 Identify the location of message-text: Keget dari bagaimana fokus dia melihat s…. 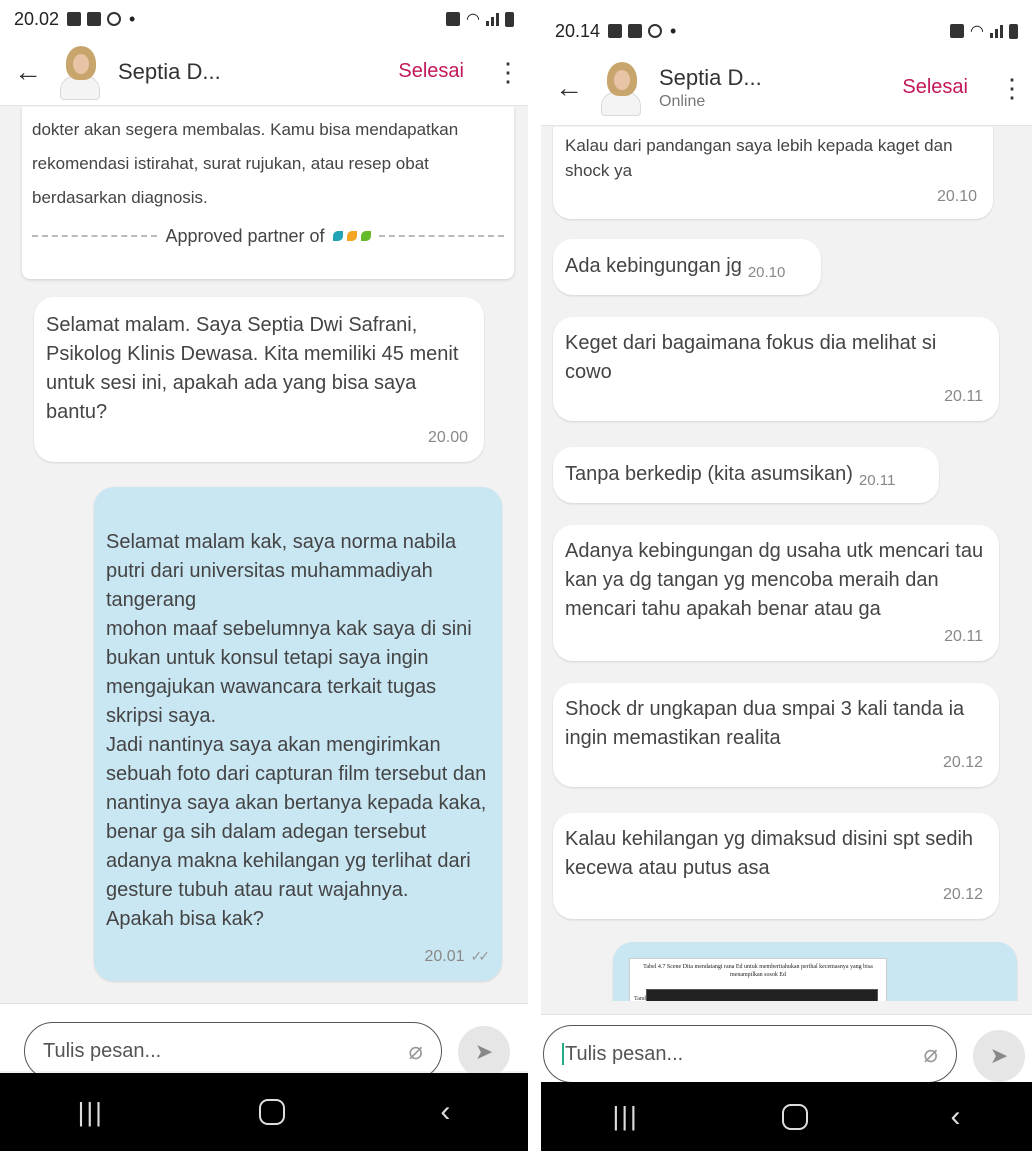
(751, 357).